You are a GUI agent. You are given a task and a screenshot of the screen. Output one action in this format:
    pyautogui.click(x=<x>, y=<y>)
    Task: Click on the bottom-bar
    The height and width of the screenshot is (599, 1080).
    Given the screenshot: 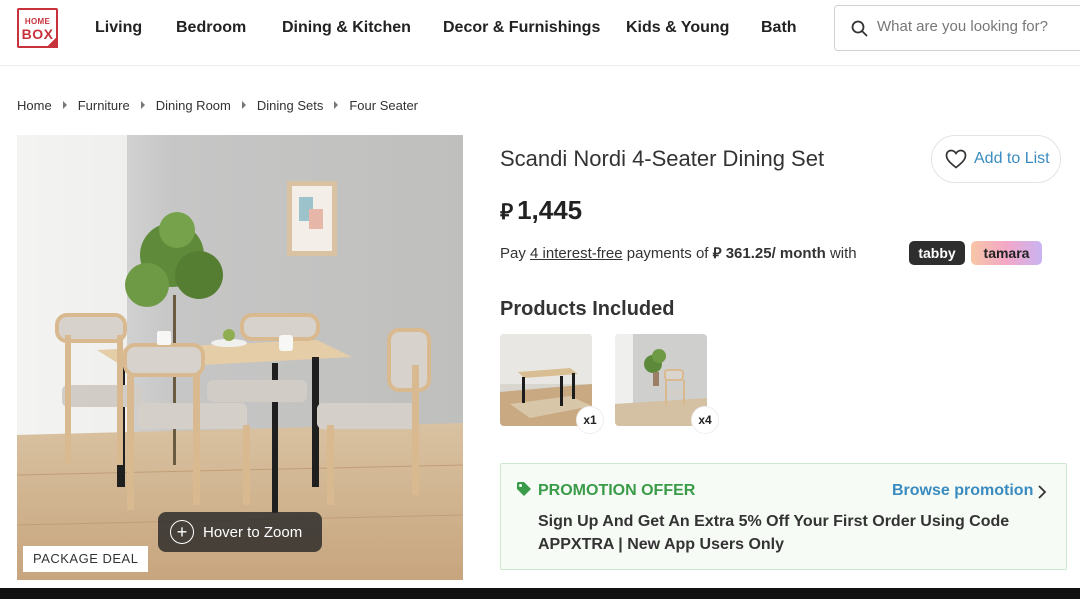 What is the action you would take?
    pyautogui.click(x=540, y=593)
    